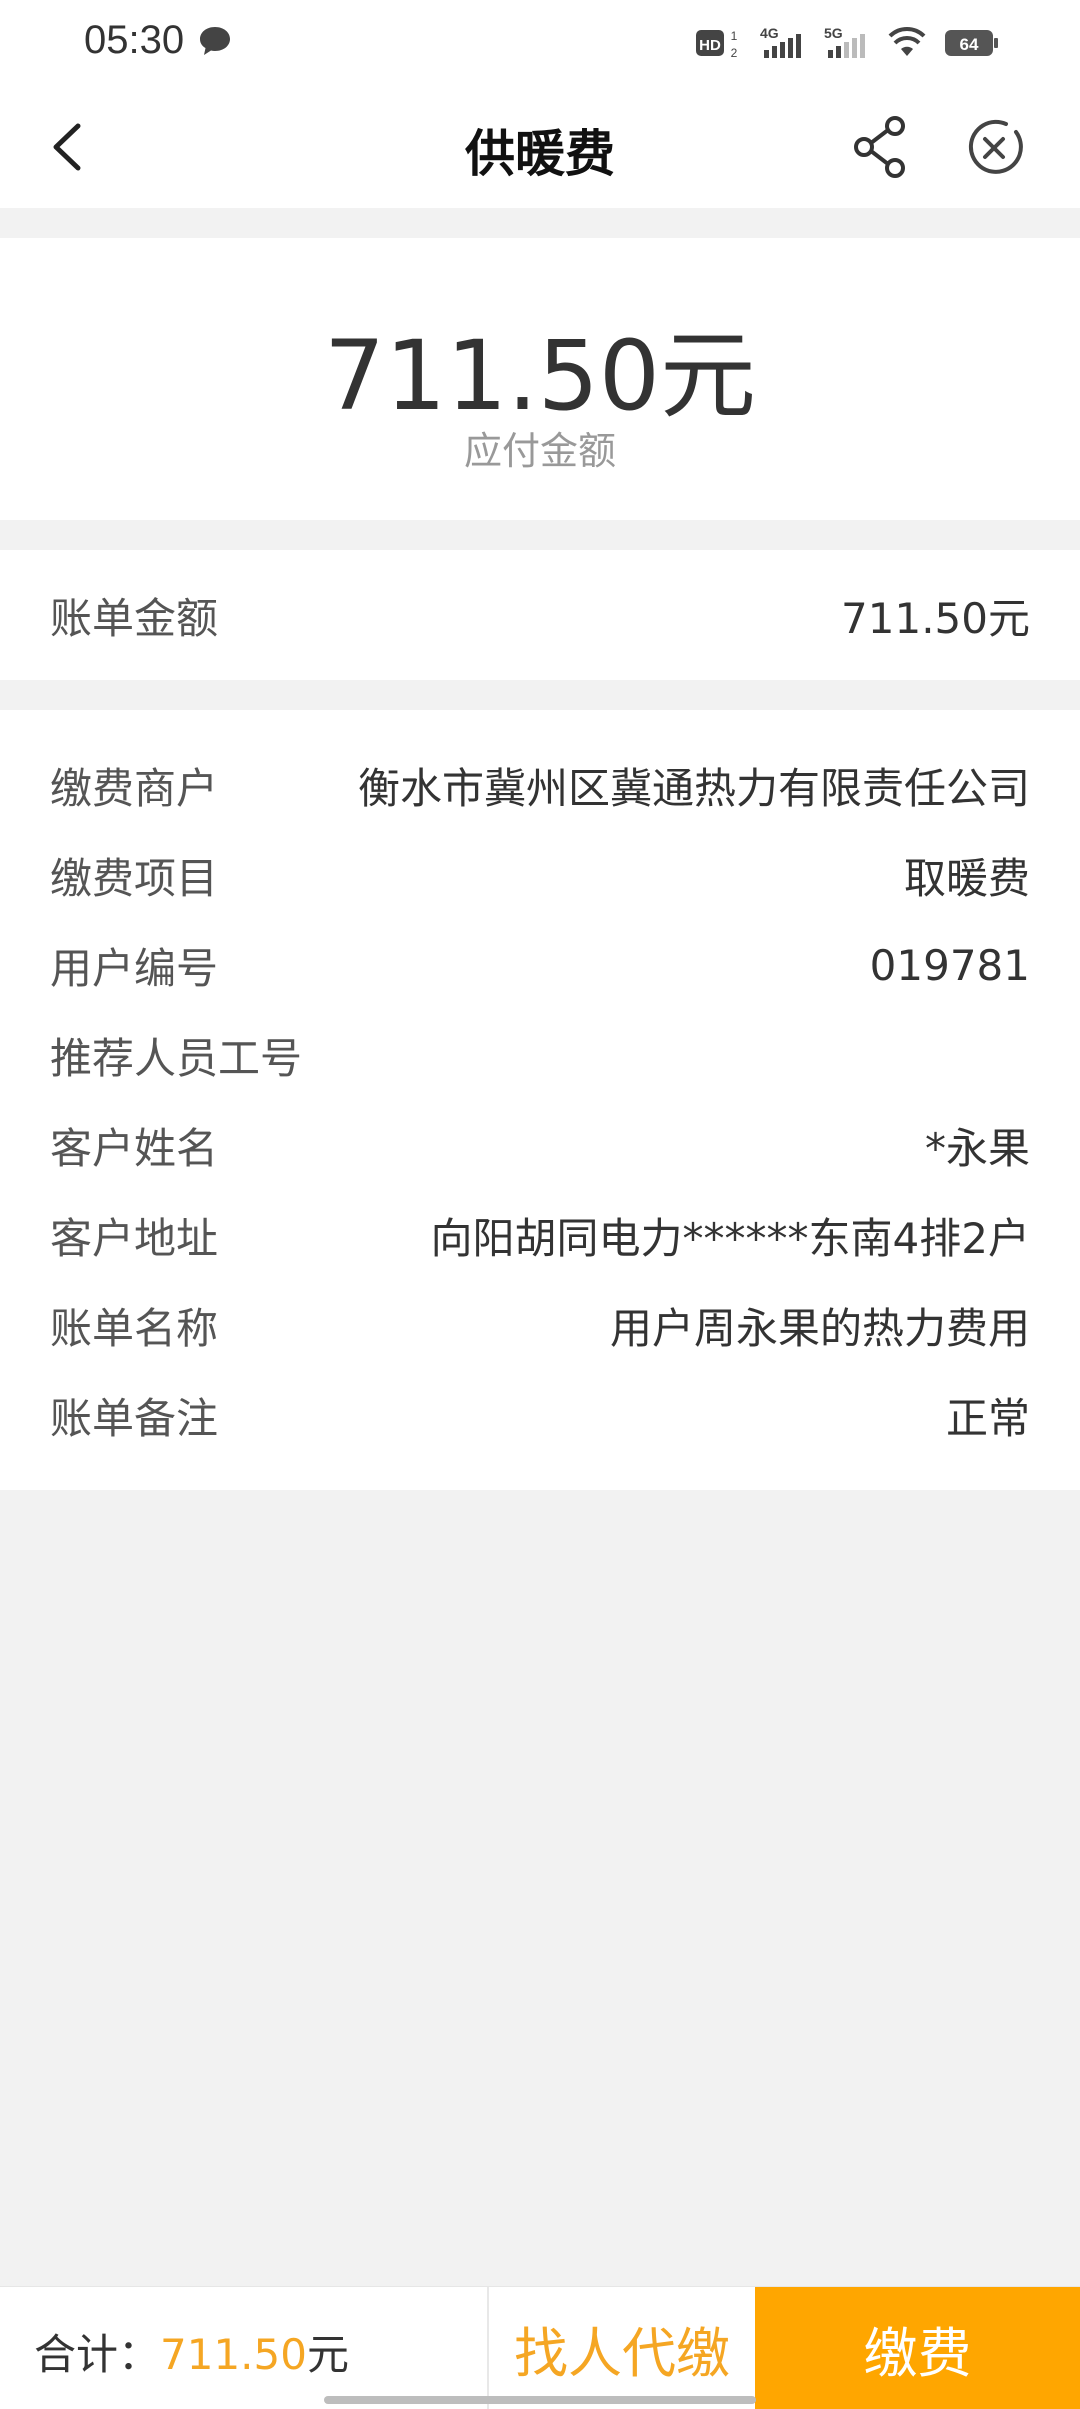 The image size is (1080, 2409). I want to click on detail-row-customer-name: 客户姓名 *永果, so click(540, 1145).